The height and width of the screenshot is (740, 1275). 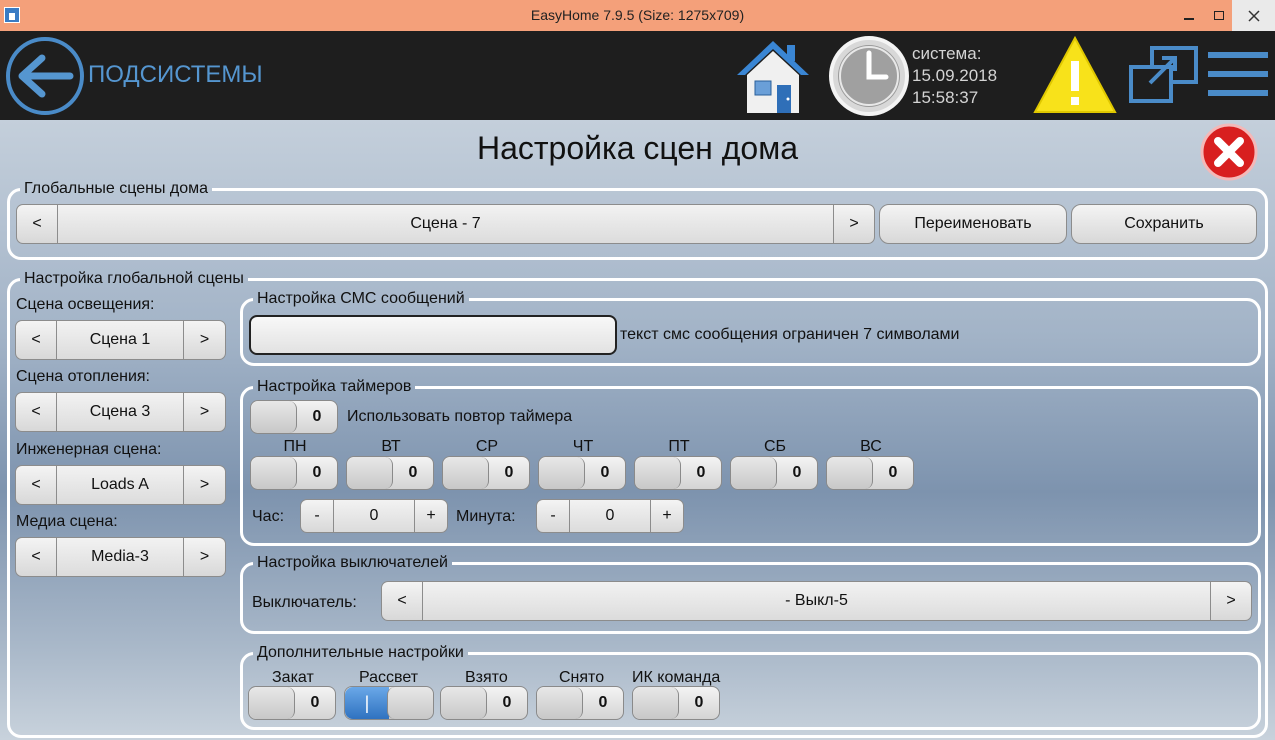 I want to click on system-date: 15.09.2018, so click(x=955, y=75).